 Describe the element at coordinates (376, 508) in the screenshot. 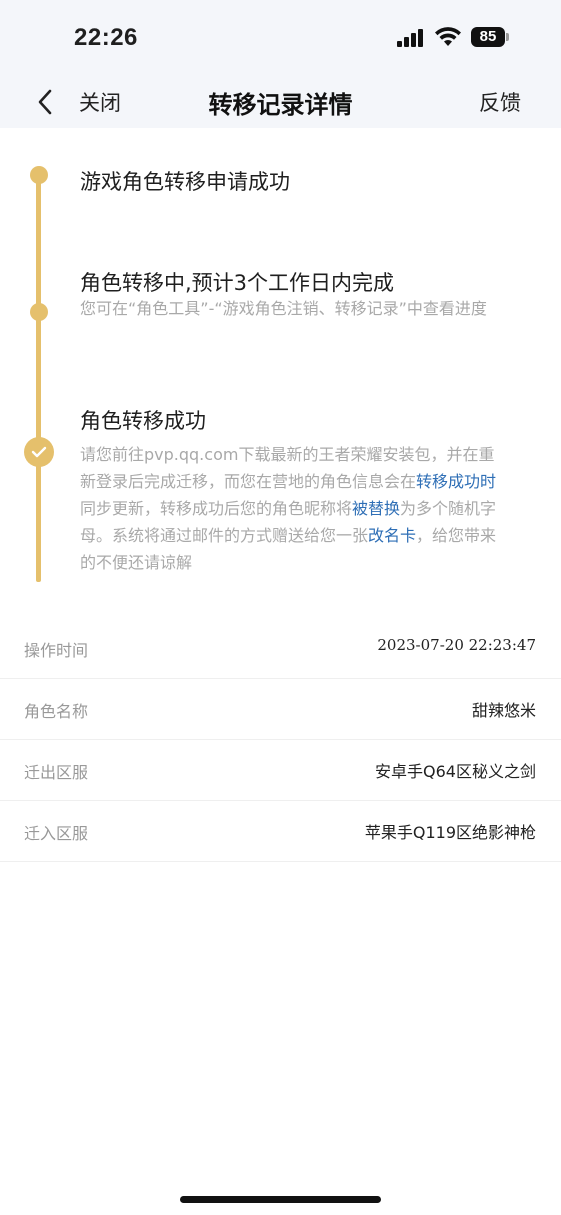

I see `highlight-replaced: 被替换` at that location.